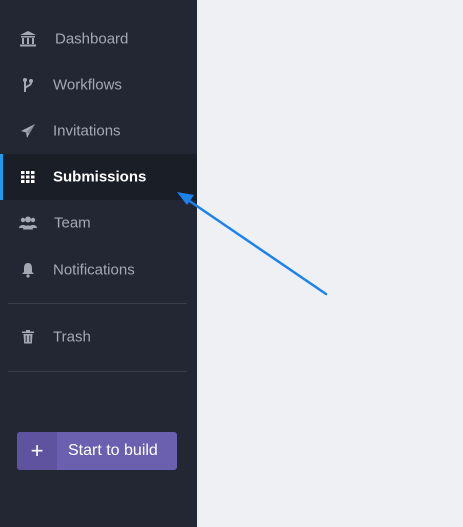 This screenshot has width=463, height=527. What do you see at coordinates (28, 177) in the screenshot?
I see `grid-icon` at bounding box center [28, 177].